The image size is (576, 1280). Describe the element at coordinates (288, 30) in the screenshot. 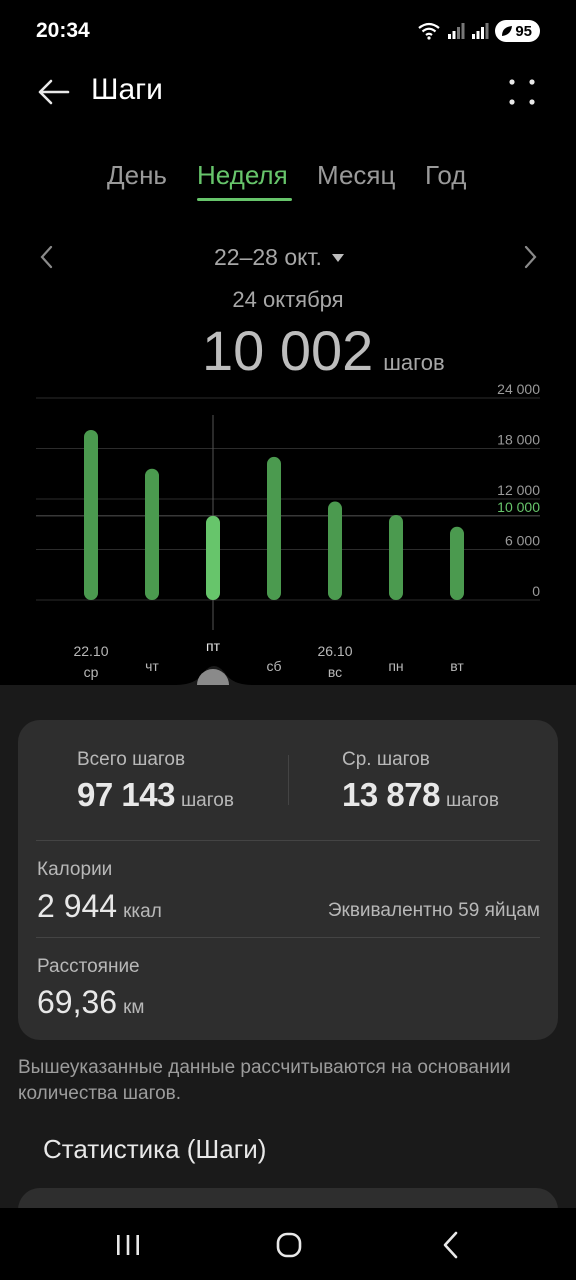

I see `status-bar: 20:34 95` at that location.